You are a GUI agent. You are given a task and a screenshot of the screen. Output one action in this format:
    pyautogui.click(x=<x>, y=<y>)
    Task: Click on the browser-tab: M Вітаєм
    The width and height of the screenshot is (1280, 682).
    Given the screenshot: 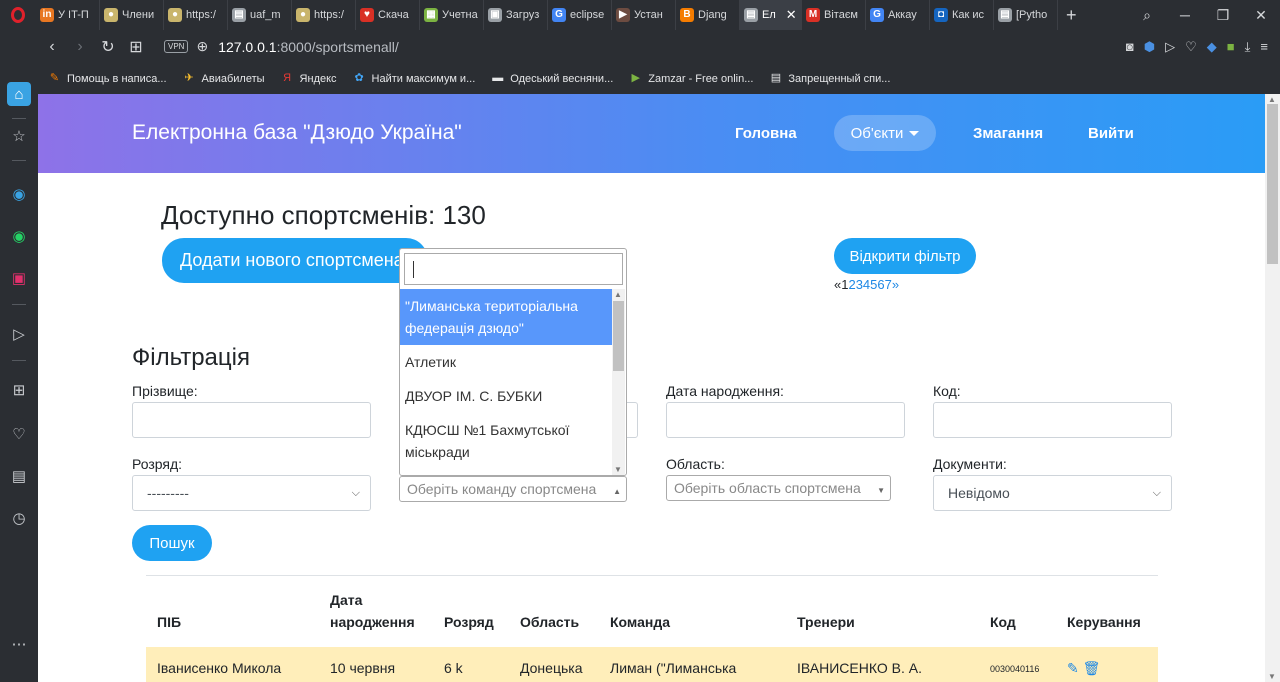 What is the action you would take?
    pyautogui.click(x=834, y=15)
    